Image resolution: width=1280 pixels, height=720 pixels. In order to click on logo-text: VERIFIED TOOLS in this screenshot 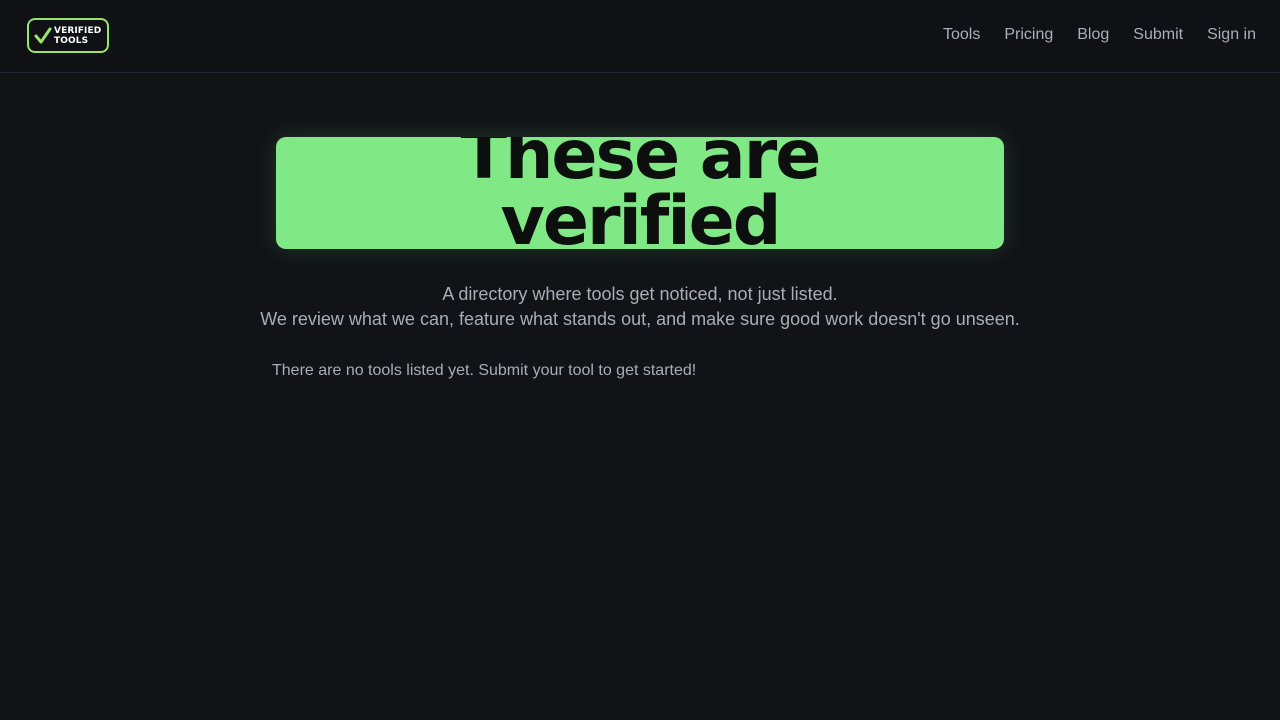, I will do `click(77, 36)`.